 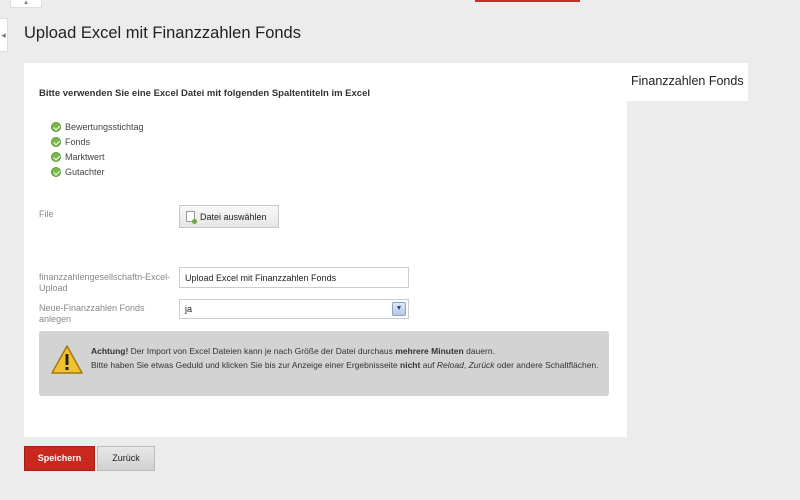 I want to click on warning-strong: mehrere Minuten, so click(x=429, y=351).